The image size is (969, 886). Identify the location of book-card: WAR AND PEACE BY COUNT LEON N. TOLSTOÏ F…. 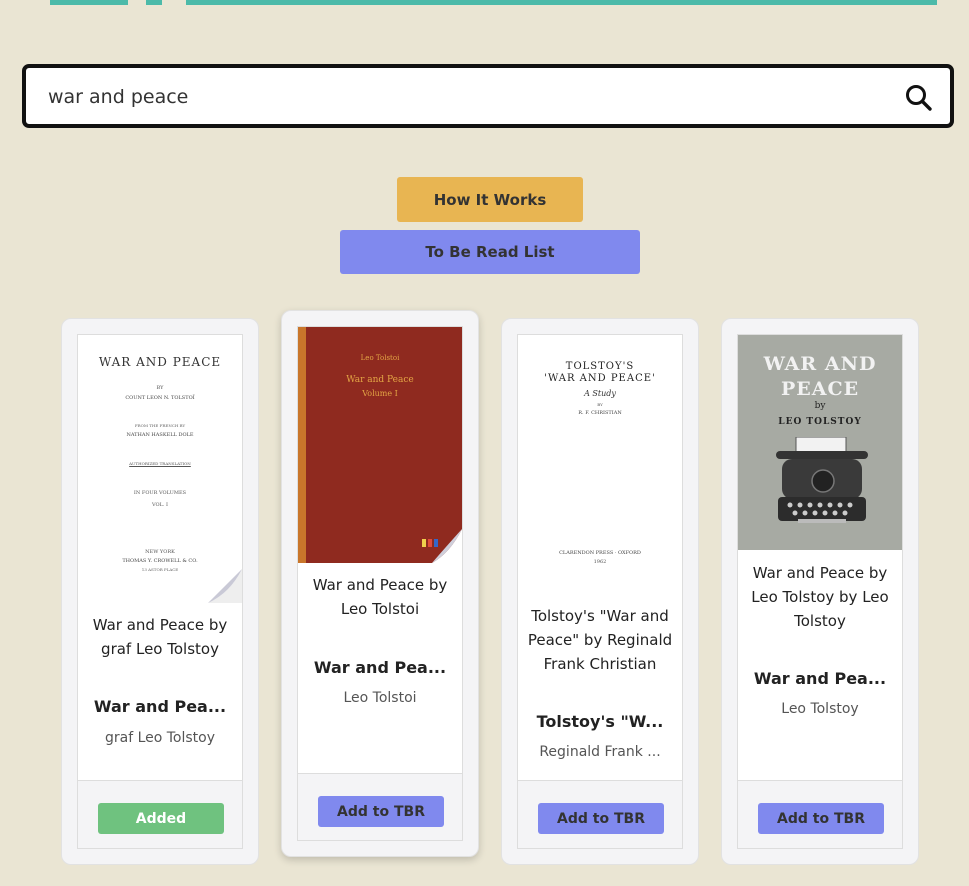
(160, 591).